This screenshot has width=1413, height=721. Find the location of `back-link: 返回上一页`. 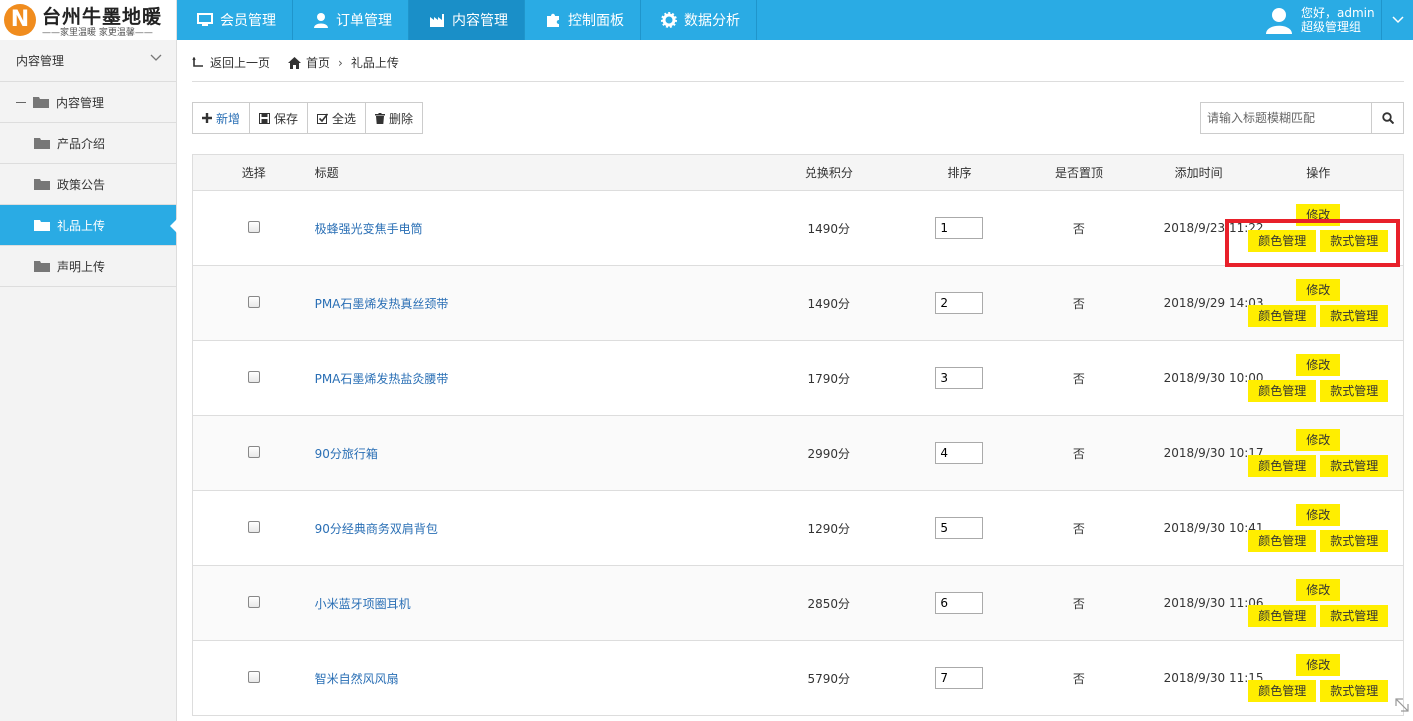

back-link: 返回上一页 is located at coordinates (231, 62).